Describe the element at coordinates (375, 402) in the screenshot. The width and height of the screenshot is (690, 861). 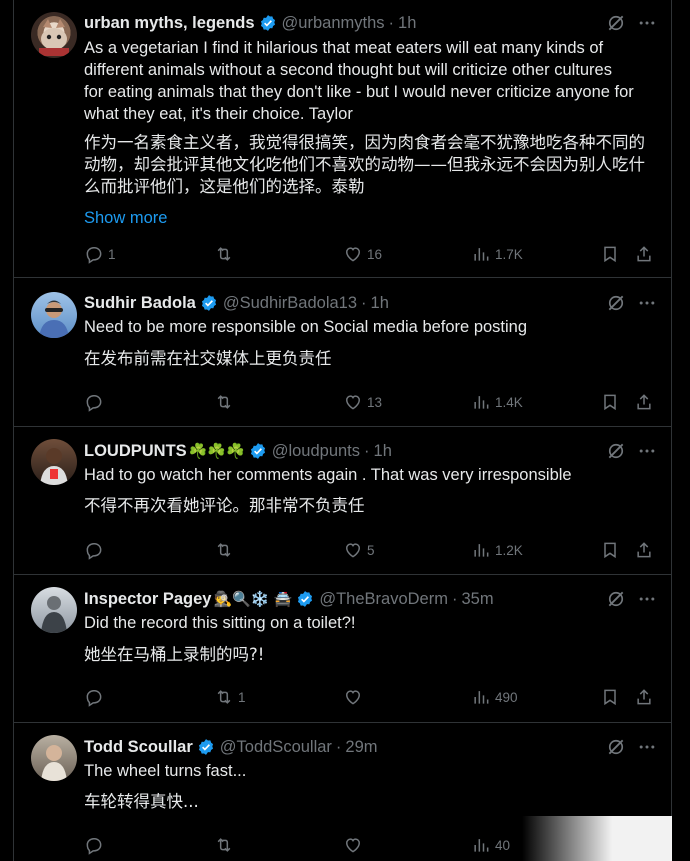
I see `like-count: 13` at that location.